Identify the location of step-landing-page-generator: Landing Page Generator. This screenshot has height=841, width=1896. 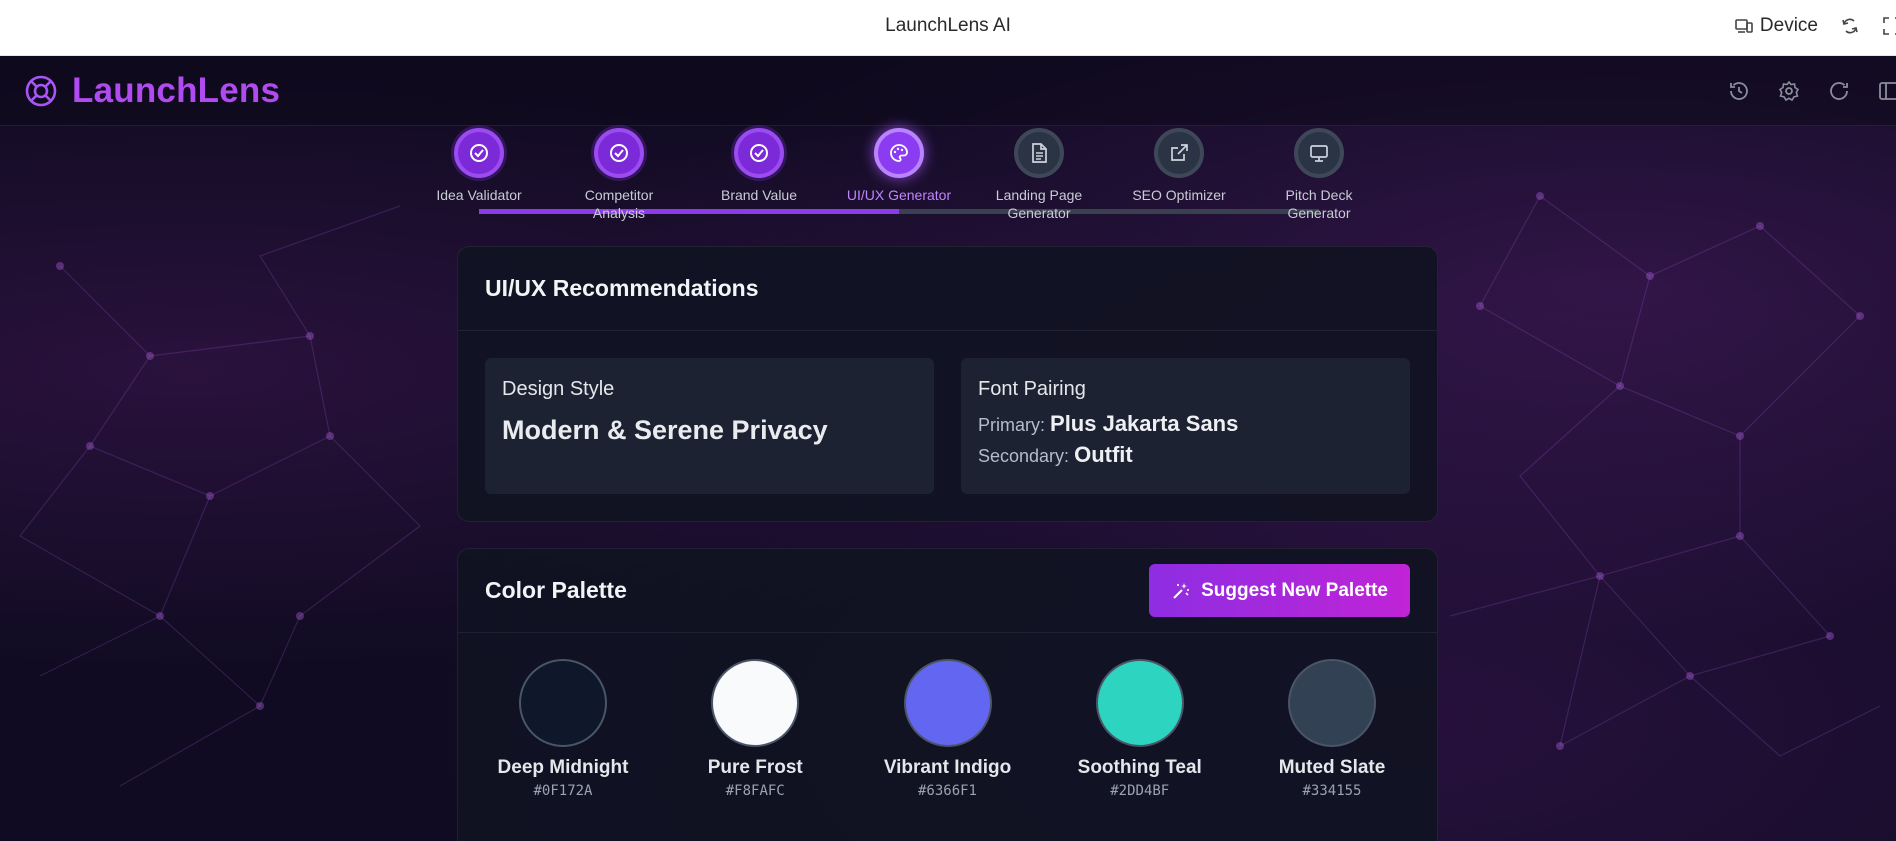
(1039, 175).